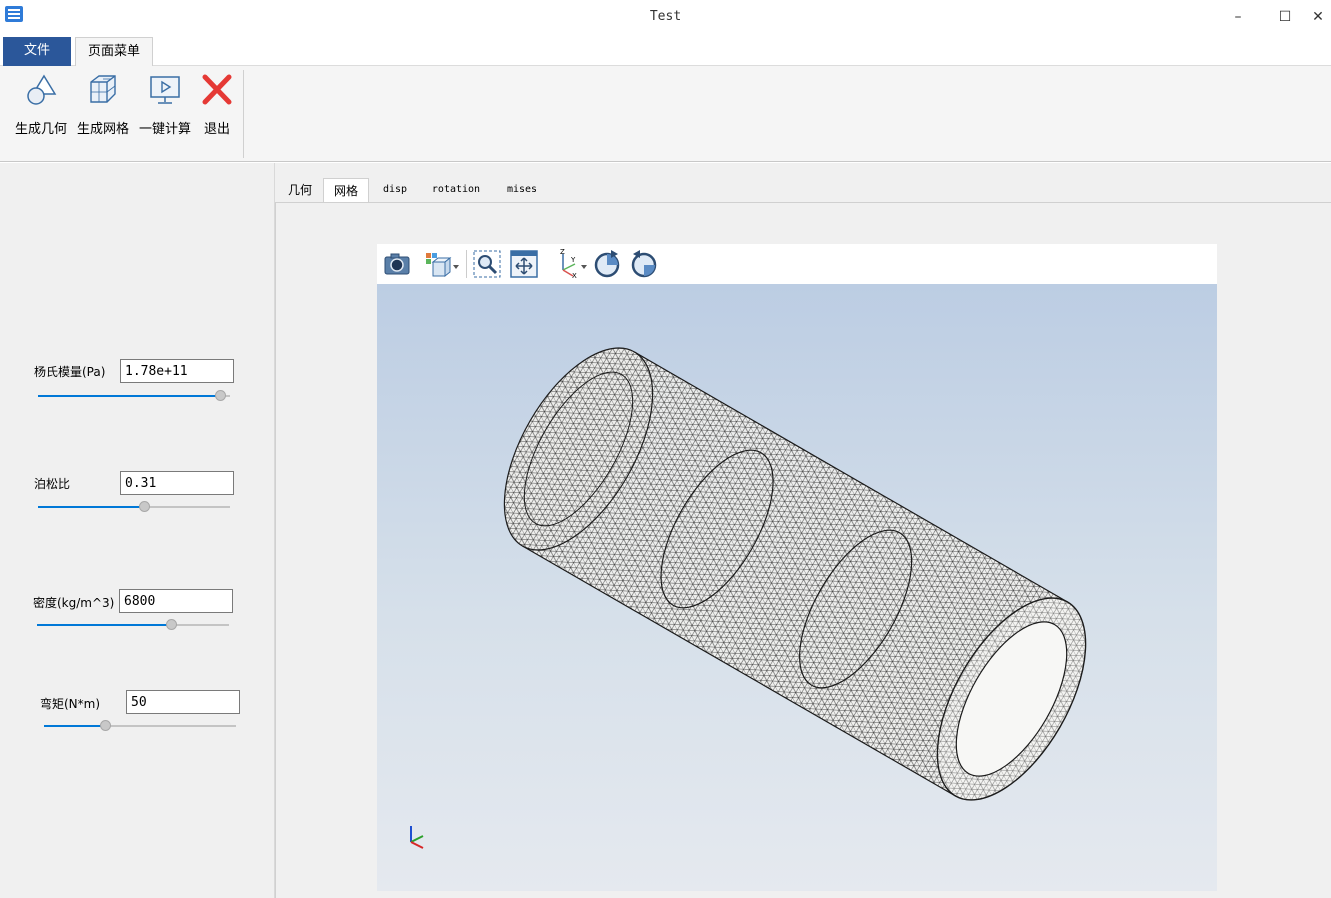 The image size is (1331, 898). Describe the element at coordinates (114, 52) in the screenshot. I see `tab-page-menu: 页面菜单` at that location.